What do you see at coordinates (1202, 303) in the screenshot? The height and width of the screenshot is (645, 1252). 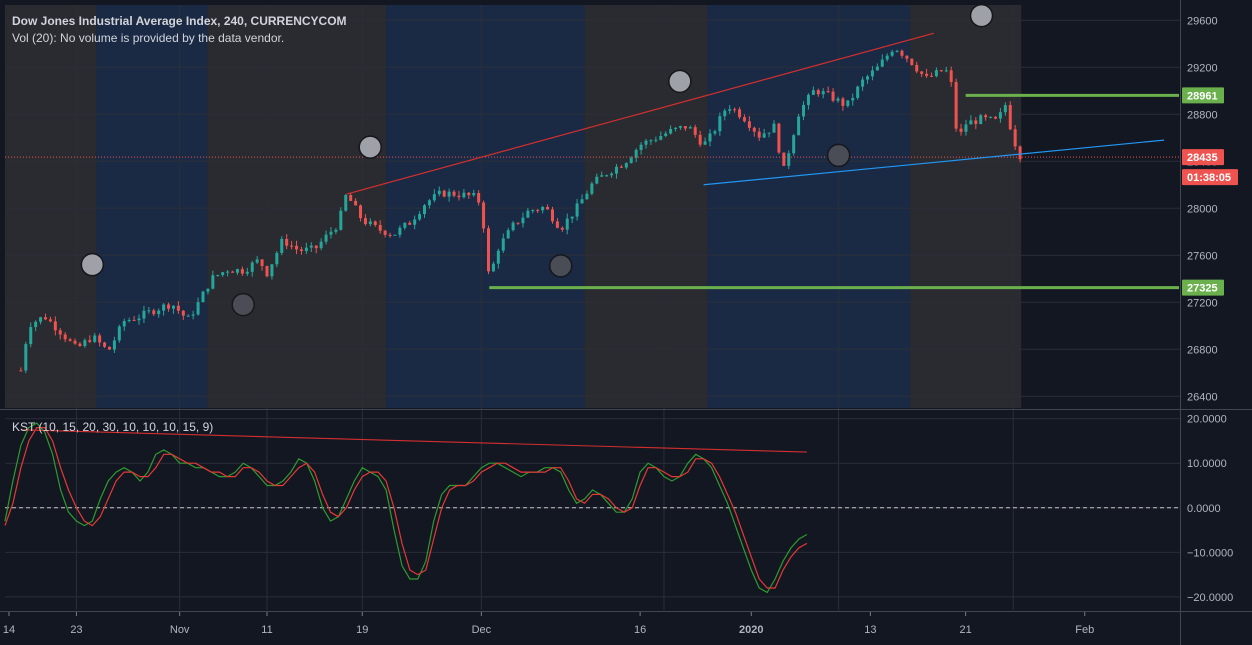 I see `price-tick-label: 27200` at bounding box center [1202, 303].